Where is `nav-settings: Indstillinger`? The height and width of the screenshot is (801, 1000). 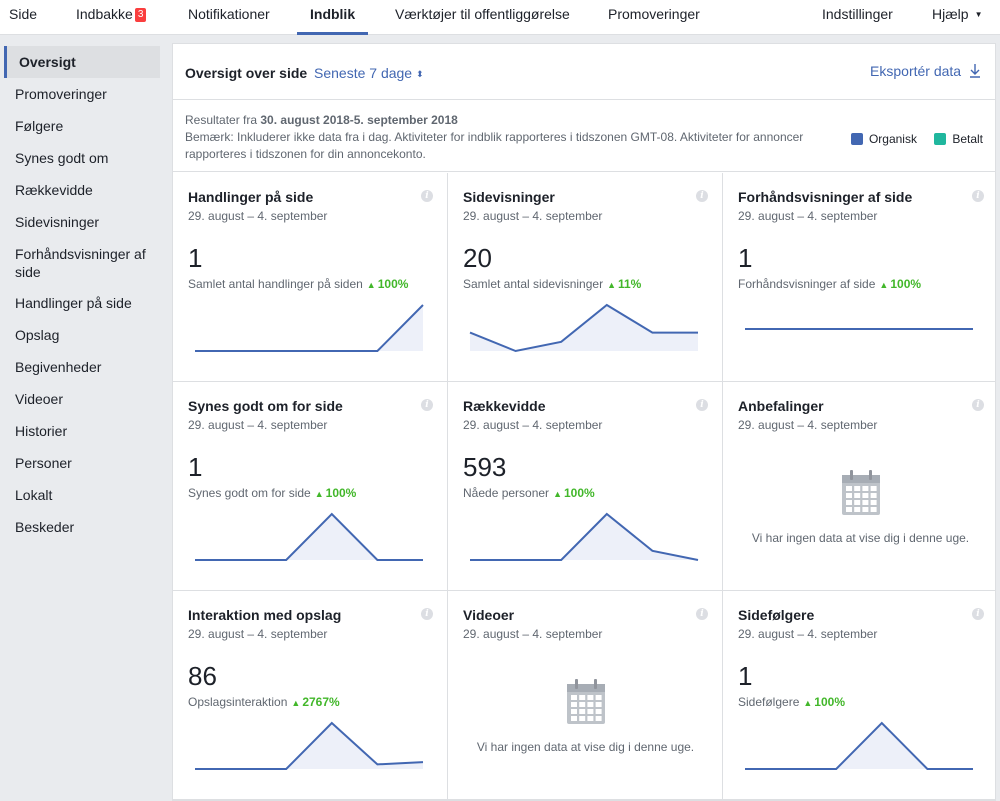
nav-settings: Indstillinger is located at coordinates (857, 17).